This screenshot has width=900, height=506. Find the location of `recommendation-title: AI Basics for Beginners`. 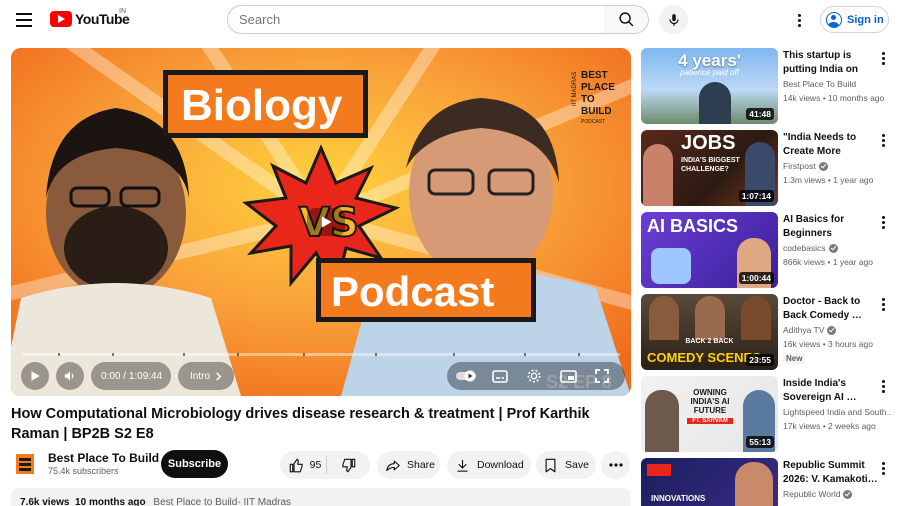

recommendation-title: AI Basics for Beginners is located at coordinates (831, 227).